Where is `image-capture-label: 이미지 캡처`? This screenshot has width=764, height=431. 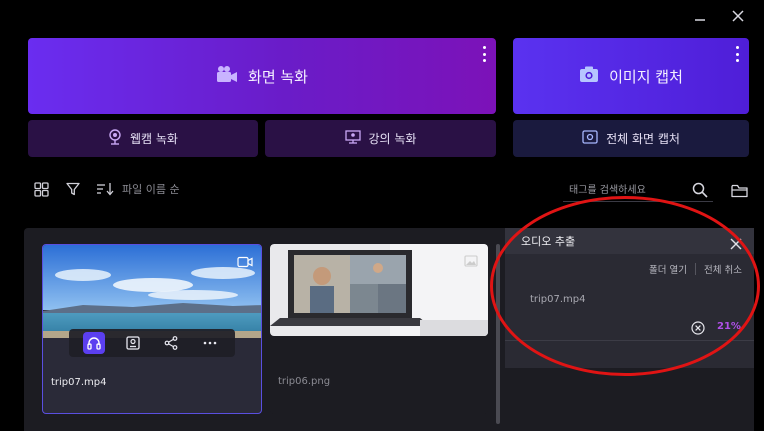
image-capture-label: 이미지 캡처 is located at coordinates (646, 76).